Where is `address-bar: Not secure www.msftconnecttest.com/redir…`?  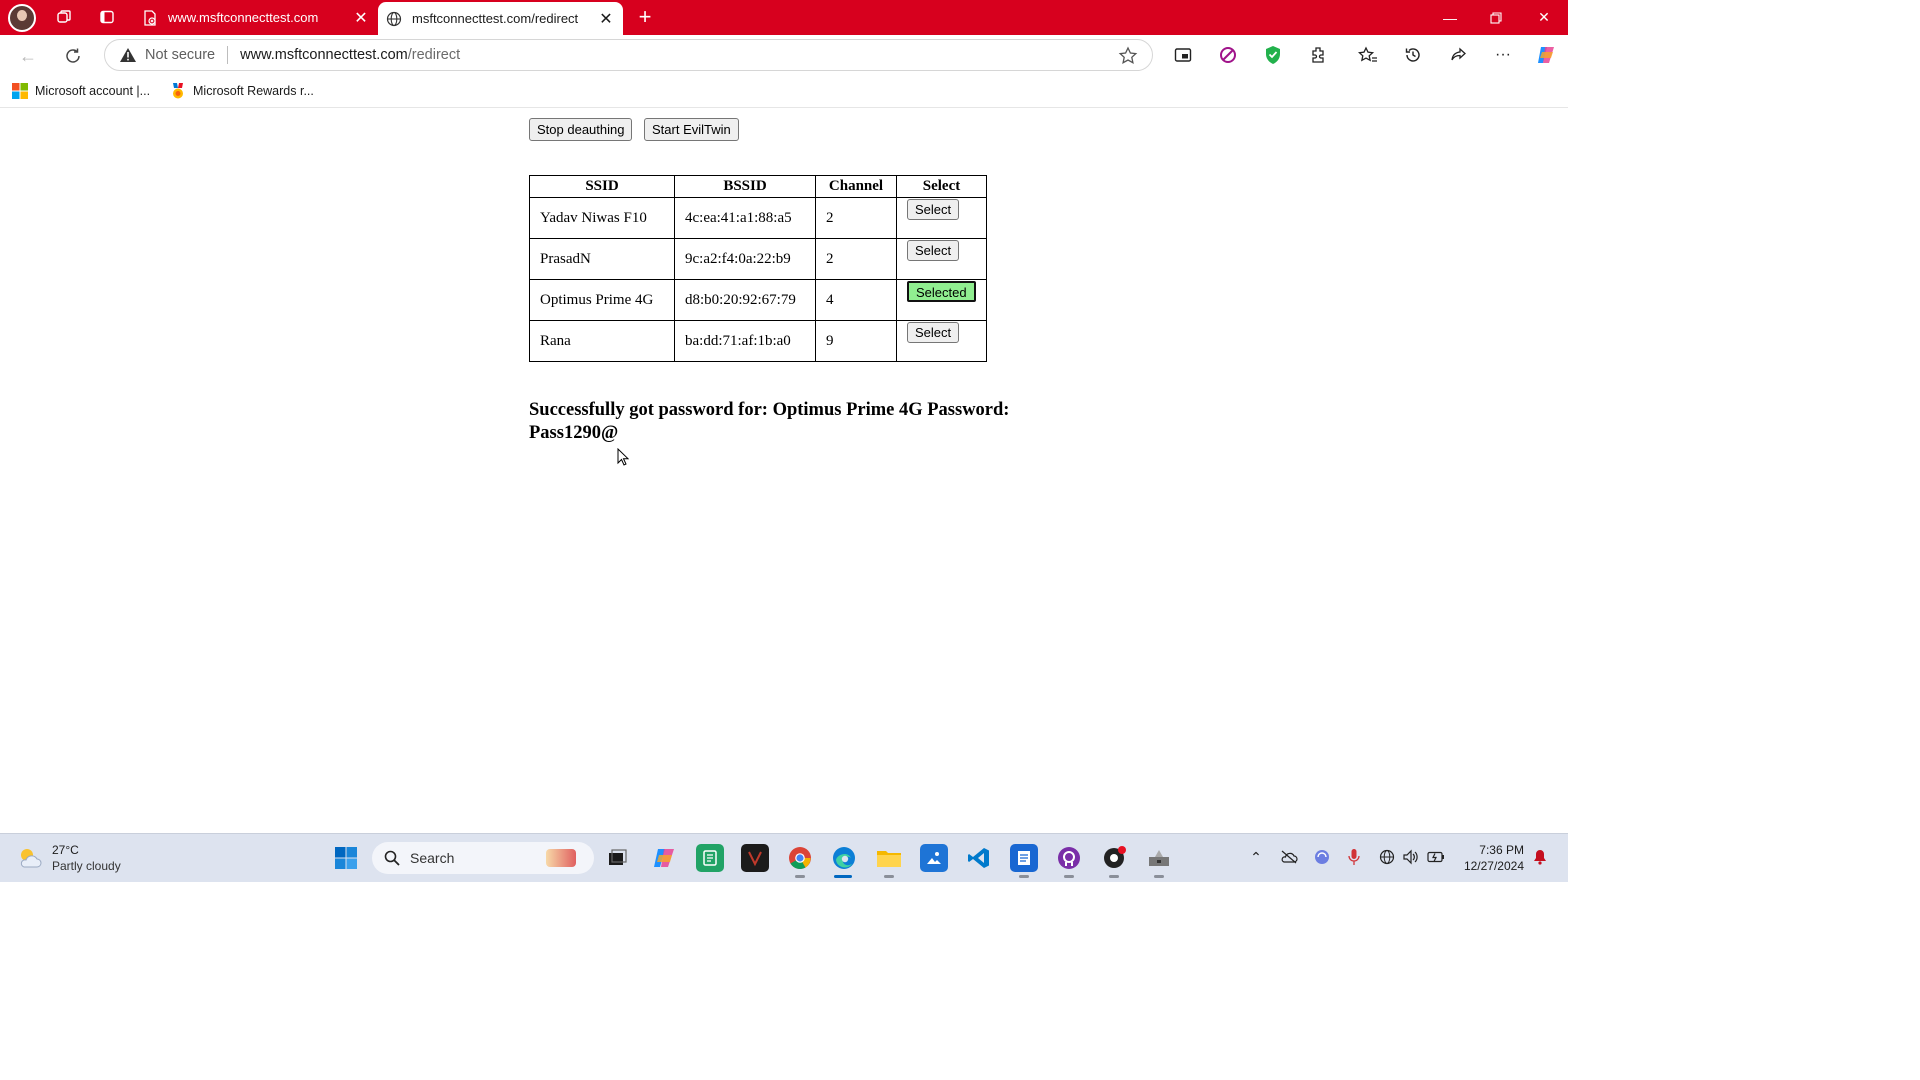
address-bar: Not secure www.msftconnecttest.com/redir… is located at coordinates (628, 55).